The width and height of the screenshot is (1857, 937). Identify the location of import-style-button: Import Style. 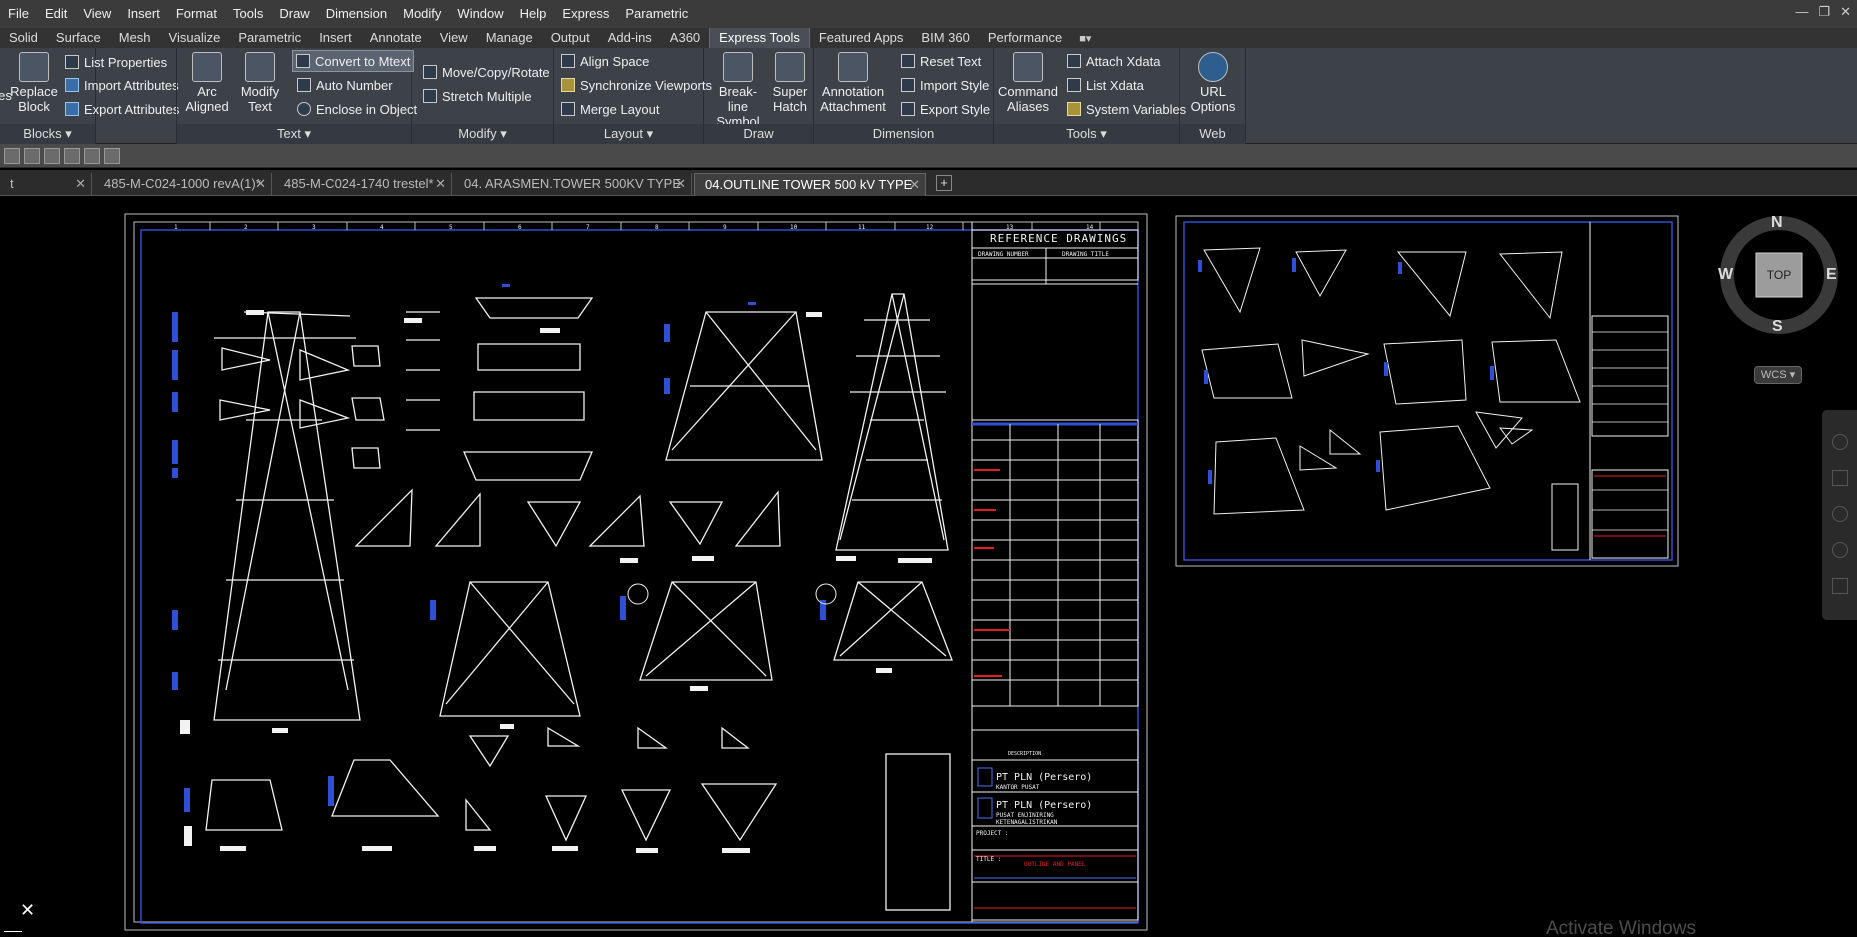
(945, 85).